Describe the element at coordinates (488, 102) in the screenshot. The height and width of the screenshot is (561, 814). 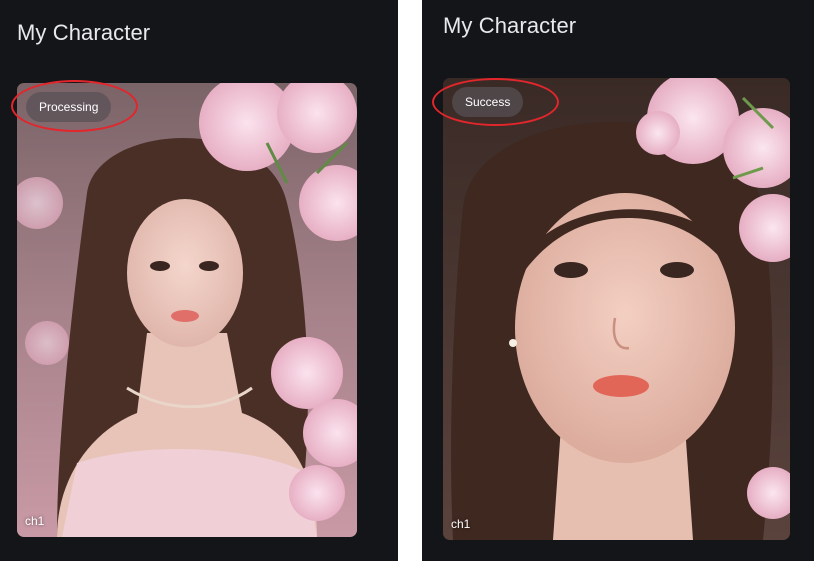
I see `status-badge: Success` at that location.